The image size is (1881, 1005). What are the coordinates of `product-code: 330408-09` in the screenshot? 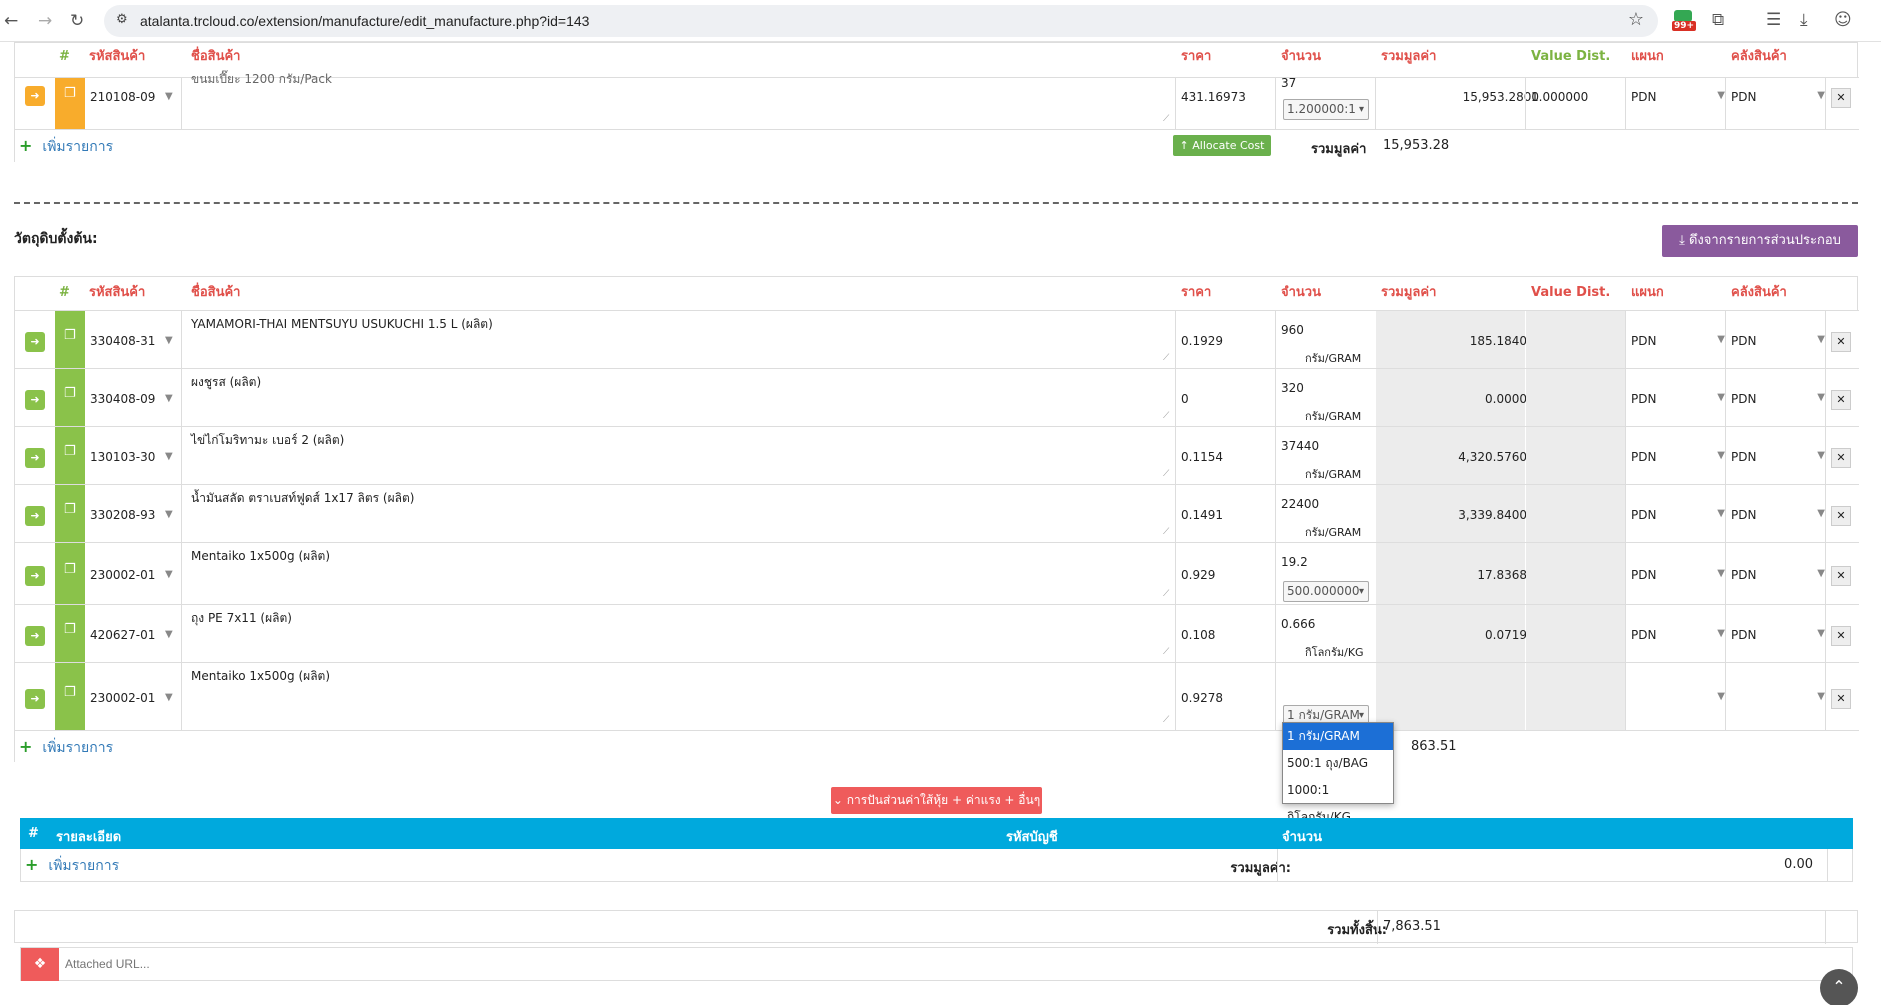 It's located at (122, 399).